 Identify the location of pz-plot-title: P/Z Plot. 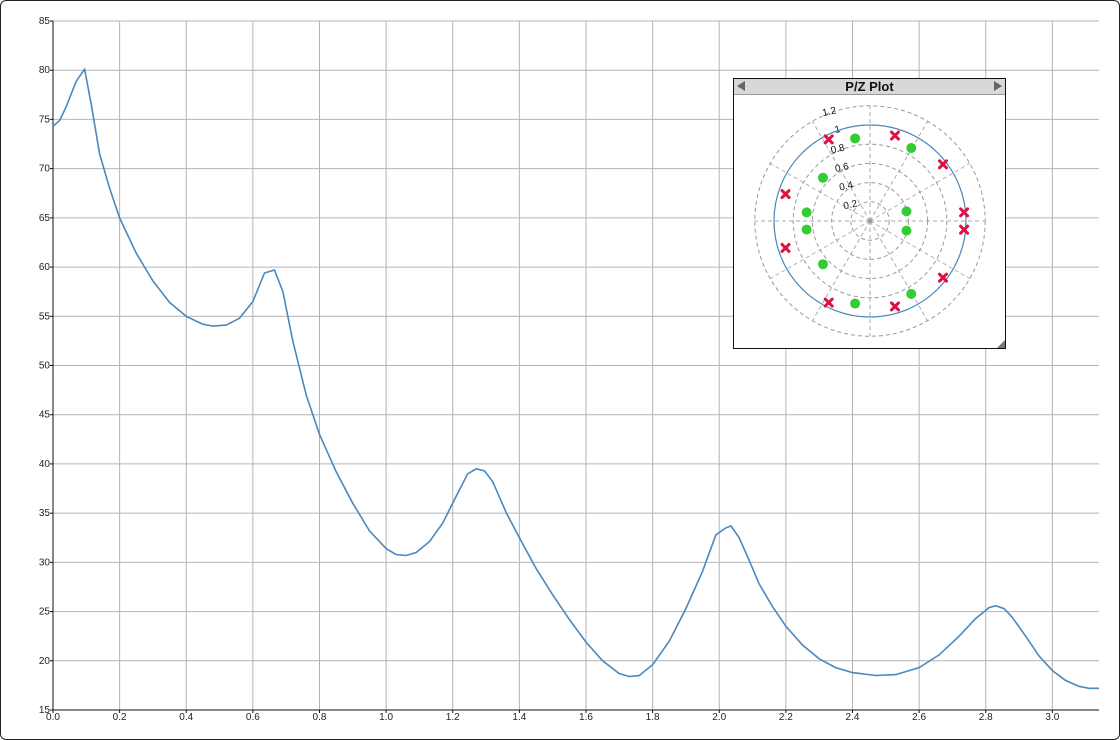
(869, 86).